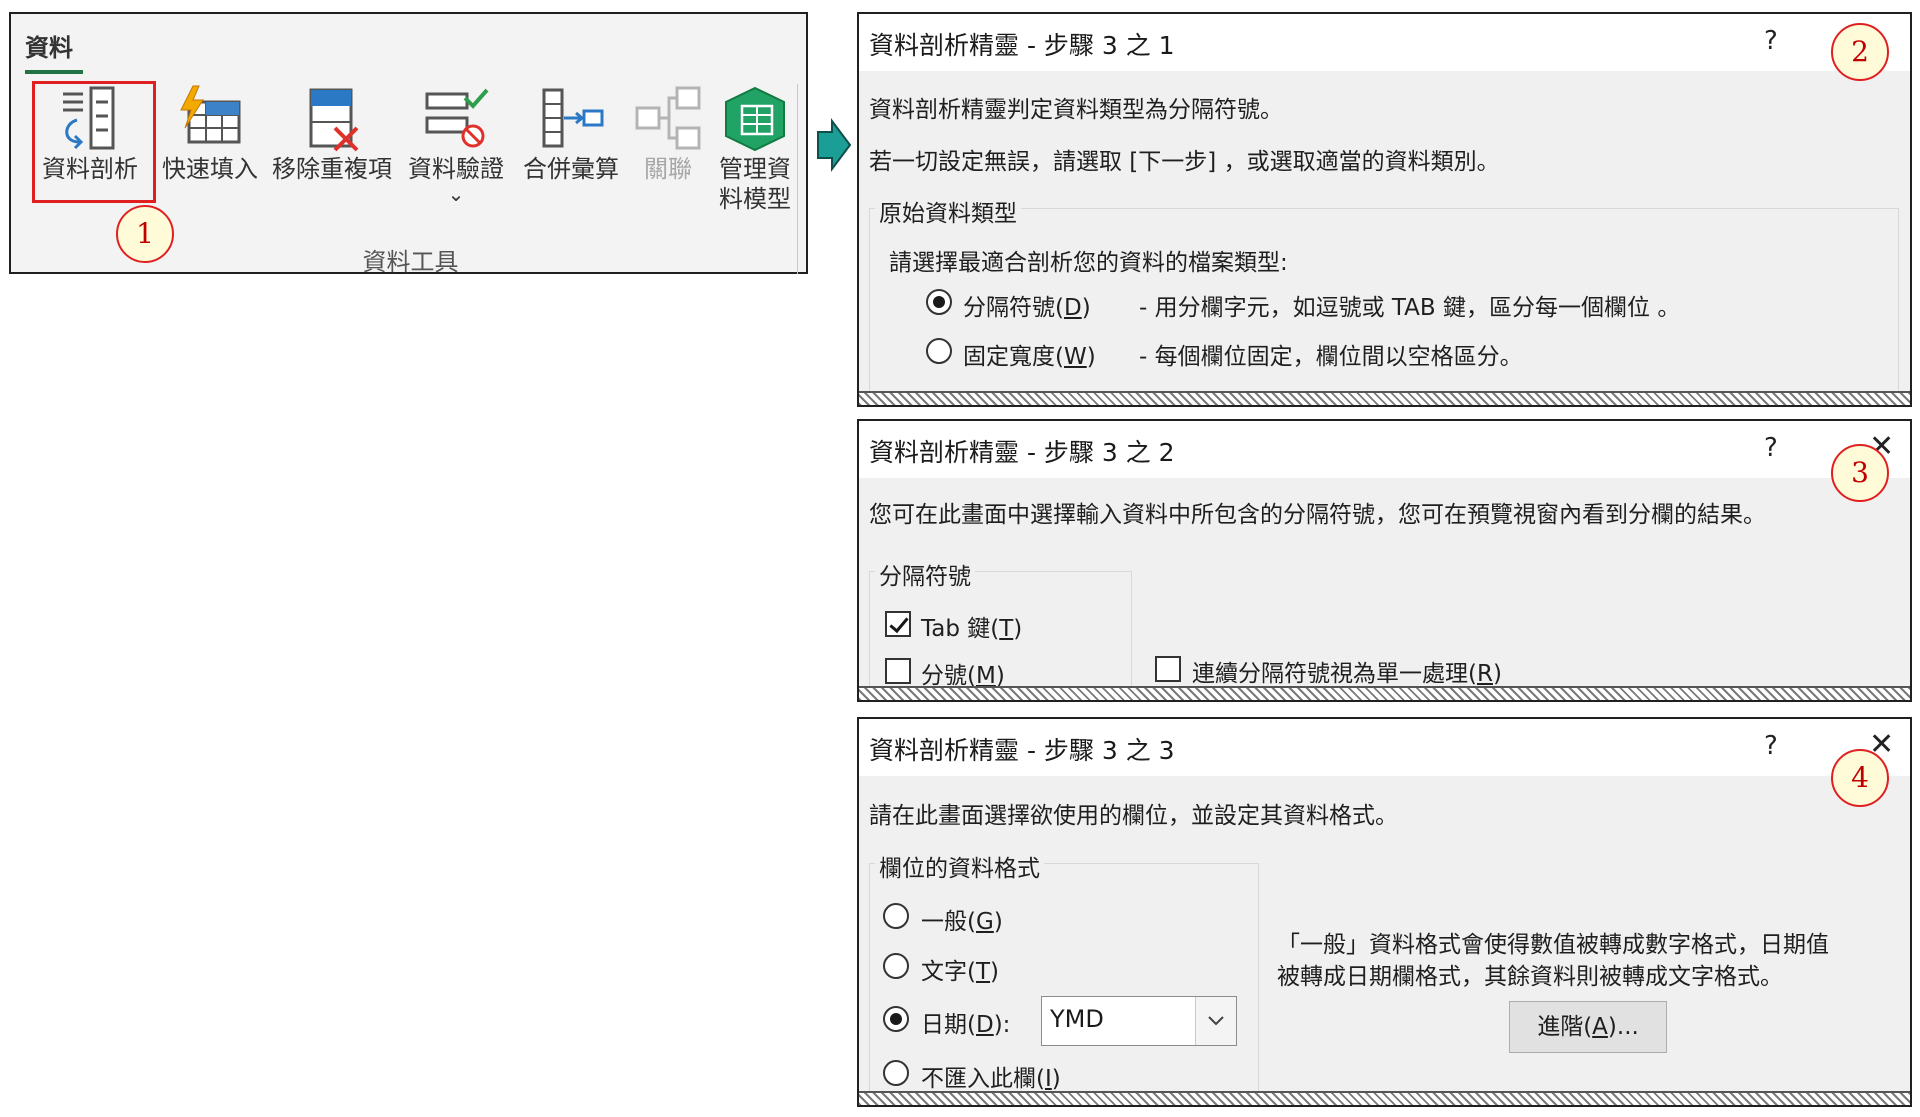  What do you see at coordinates (54, 72) in the screenshot?
I see `tab-underline` at bounding box center [54, 72].